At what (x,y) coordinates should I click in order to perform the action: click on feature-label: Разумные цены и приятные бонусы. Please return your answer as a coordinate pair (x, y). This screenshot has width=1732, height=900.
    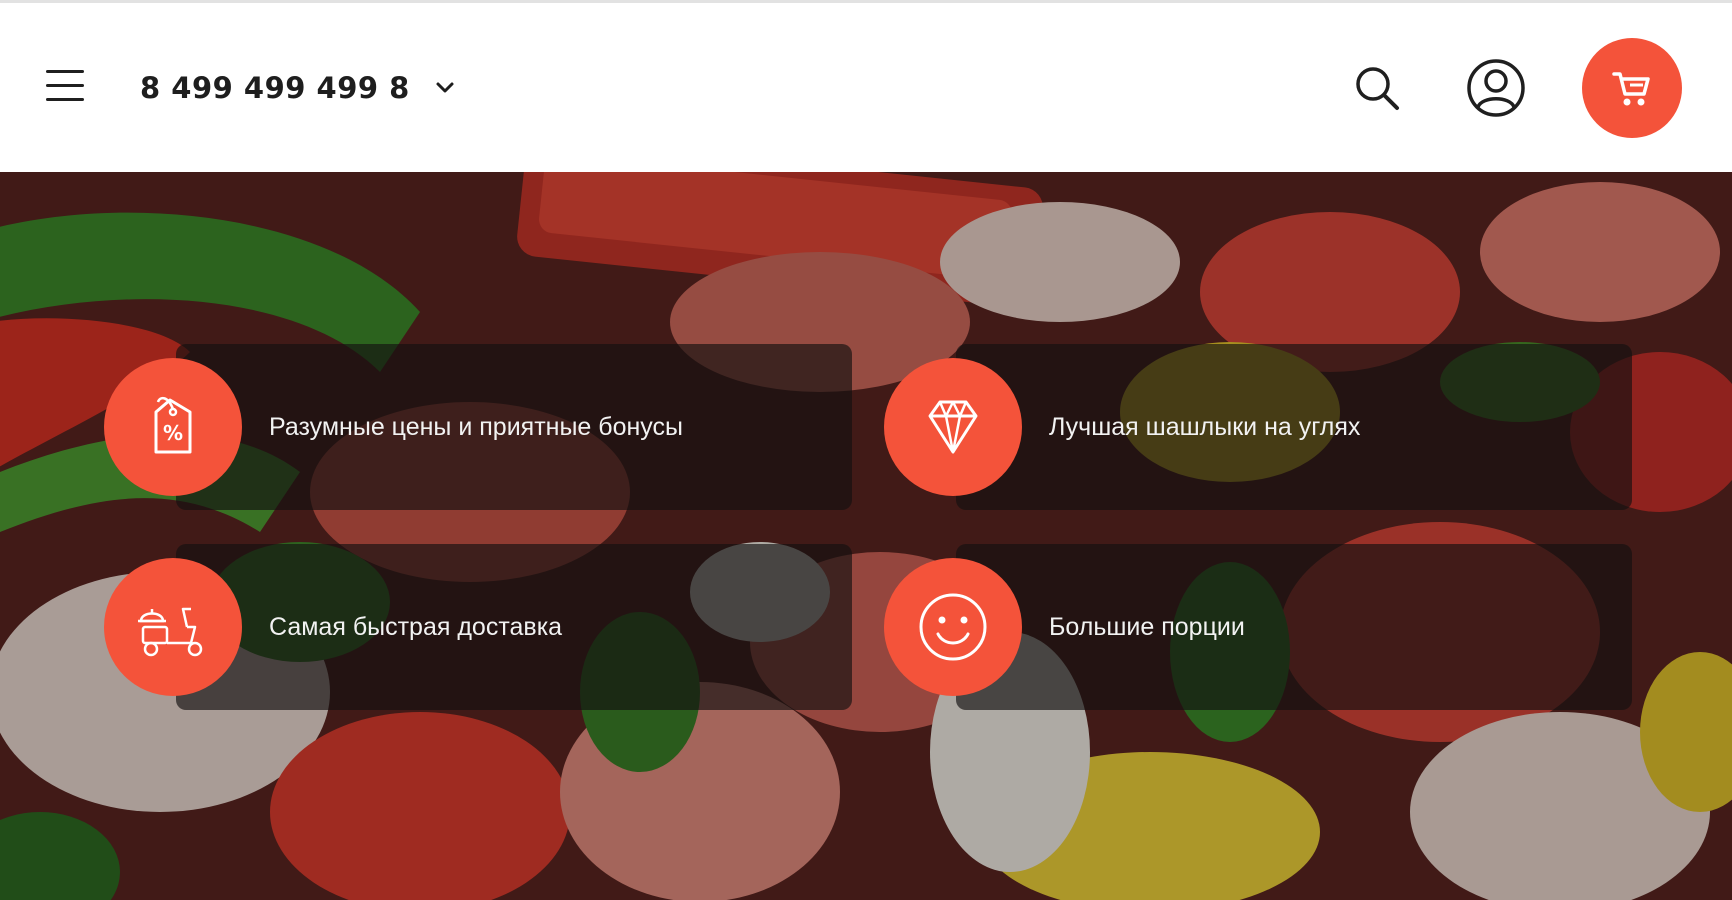
    Looking at the image, I should click on (476, 426).